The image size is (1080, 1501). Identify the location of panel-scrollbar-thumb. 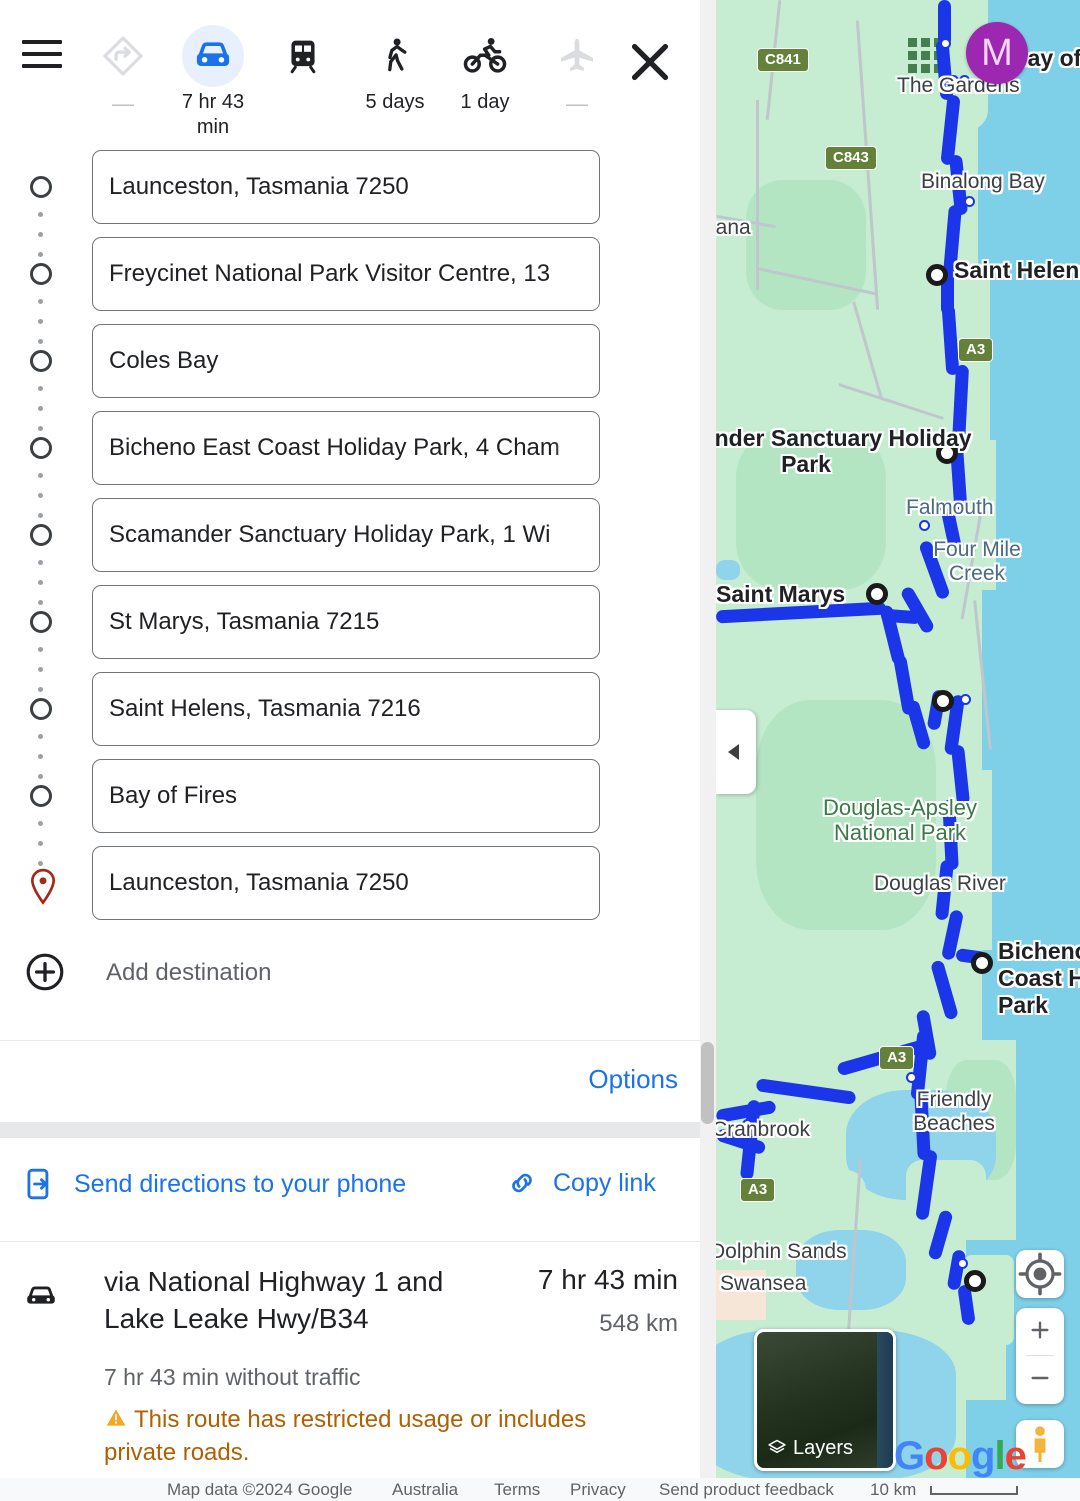
(707, 1083).